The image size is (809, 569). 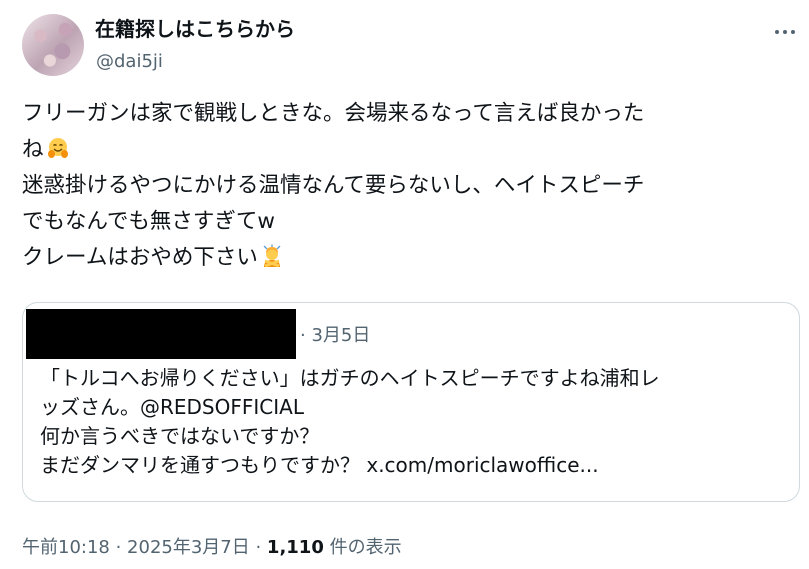 What do you see at coordinates (362, 547) in the screenshot?
I see `views-label: 件の表示` at bounding box center [362, 547].